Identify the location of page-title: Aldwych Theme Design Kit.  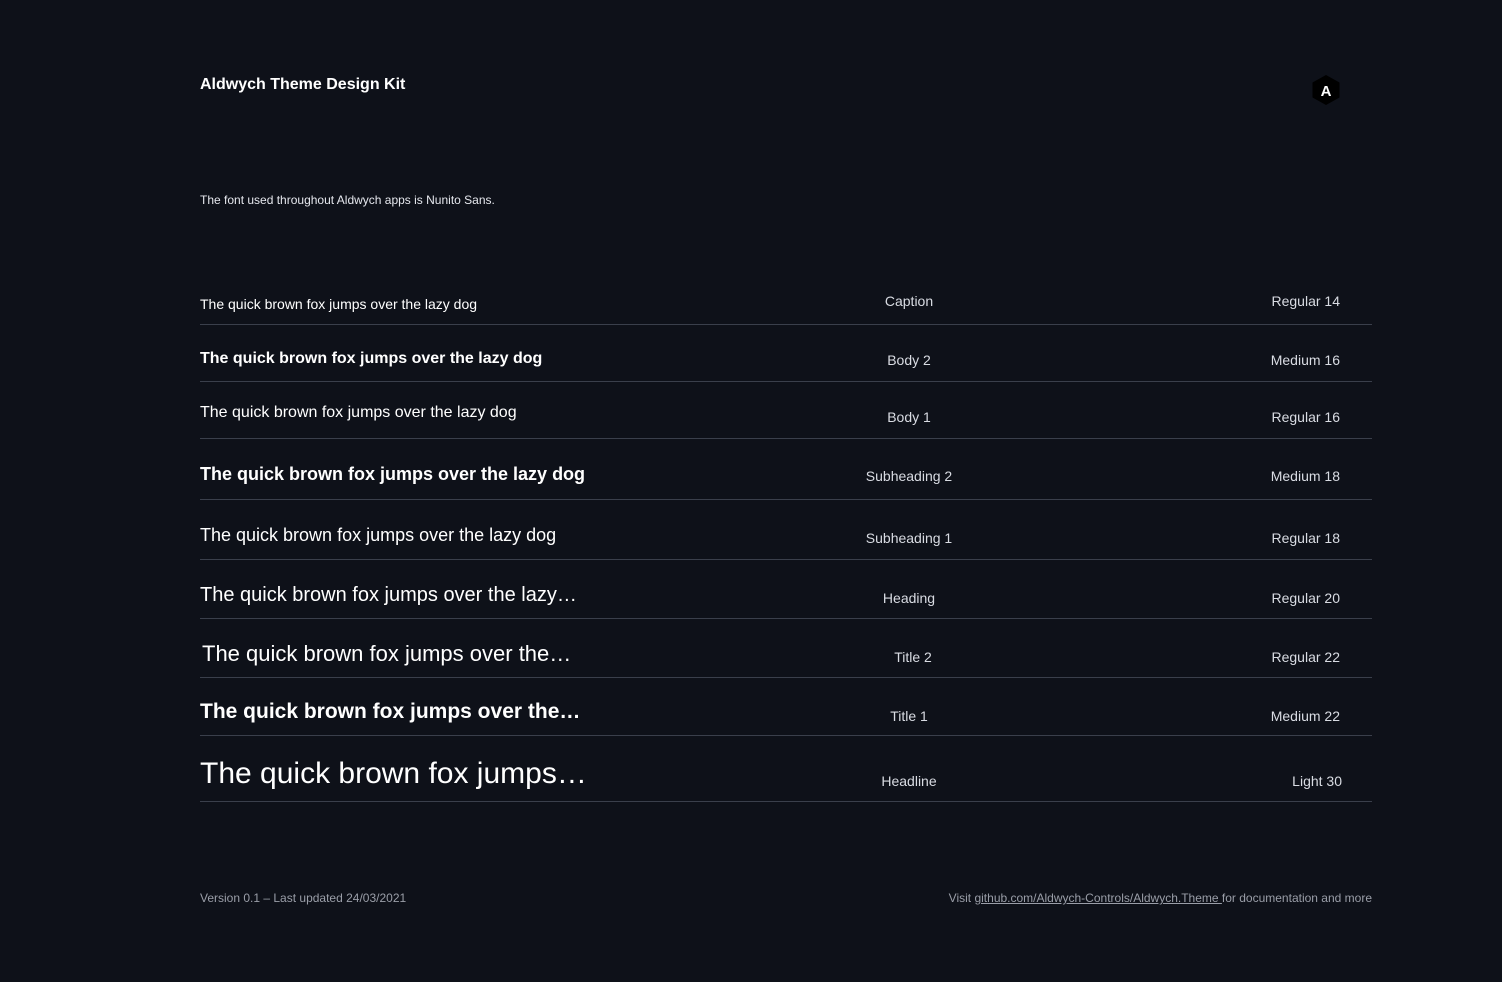
(303, 84).